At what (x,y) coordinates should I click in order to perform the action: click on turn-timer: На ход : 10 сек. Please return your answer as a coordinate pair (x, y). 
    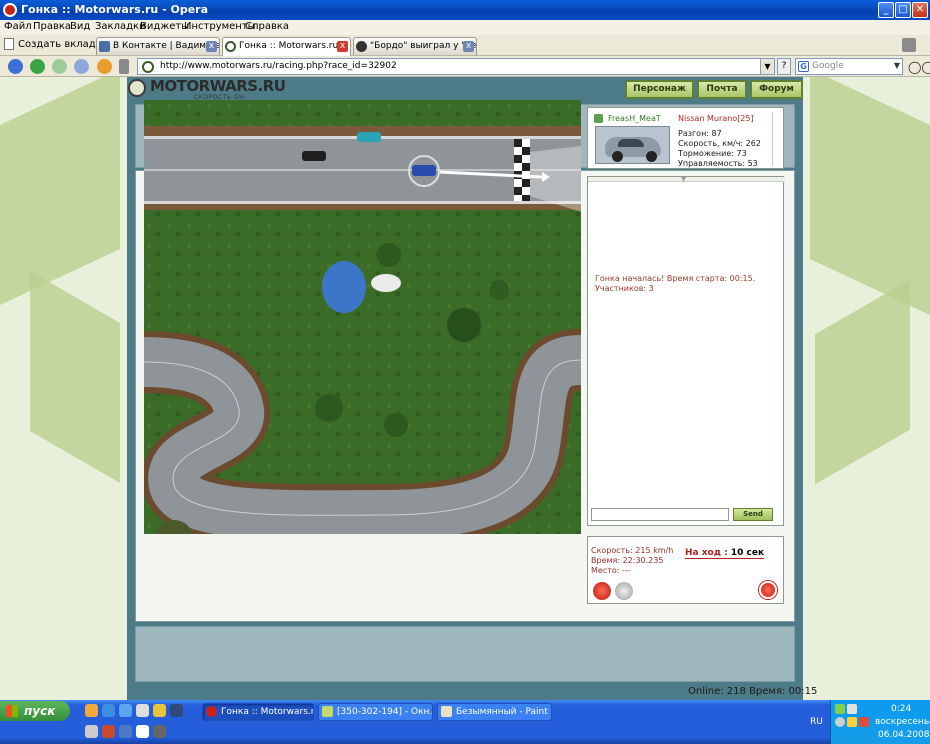
    Looking at the image, I should click on (725, 553).